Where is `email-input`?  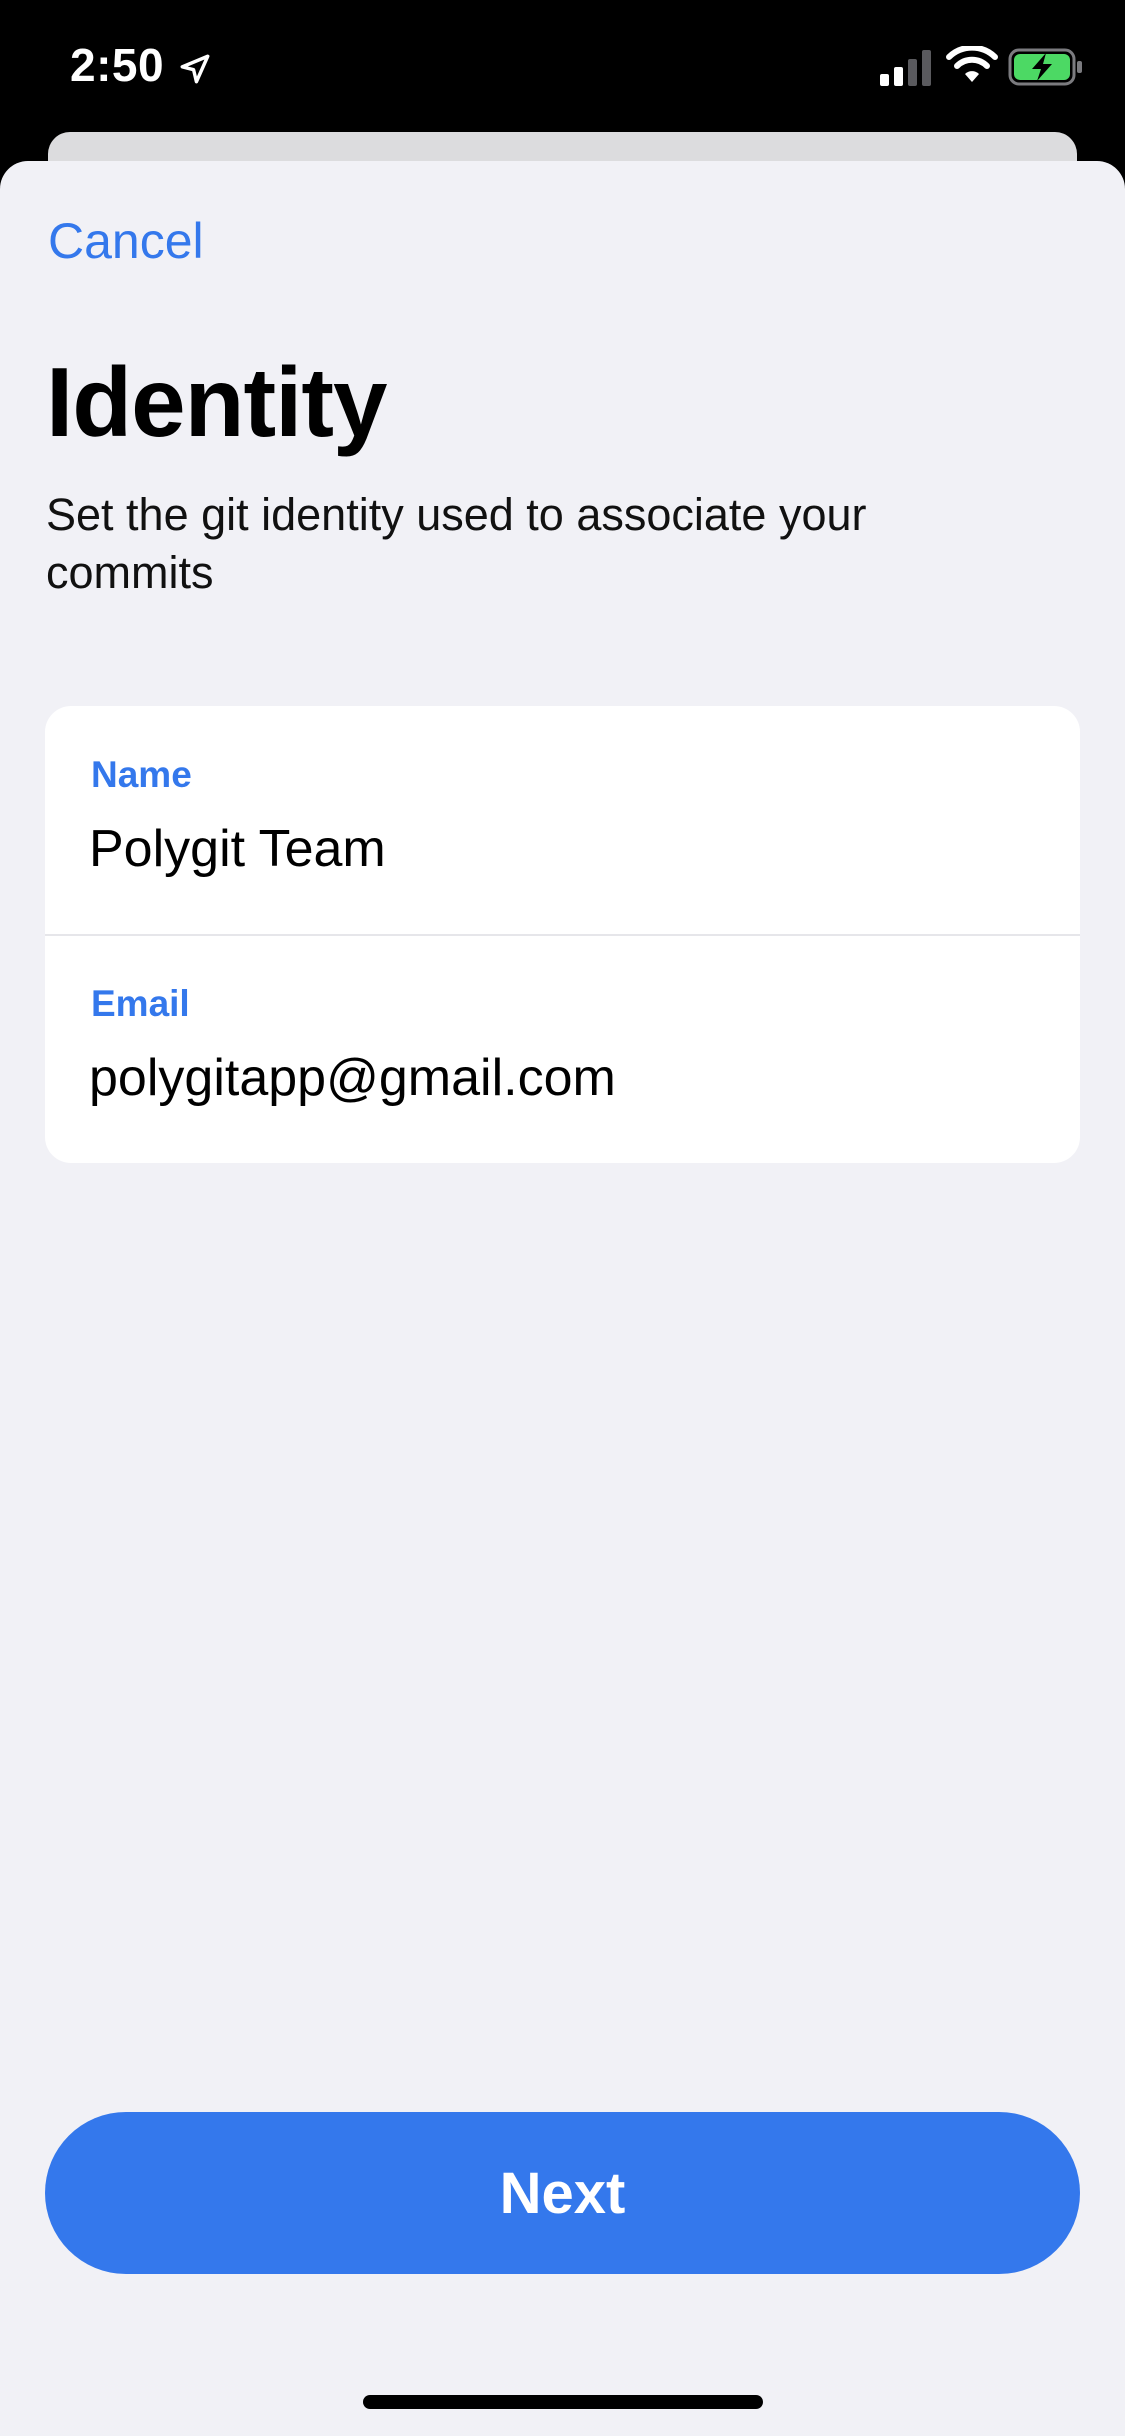
email-input is located at coordinates (559, 1078).